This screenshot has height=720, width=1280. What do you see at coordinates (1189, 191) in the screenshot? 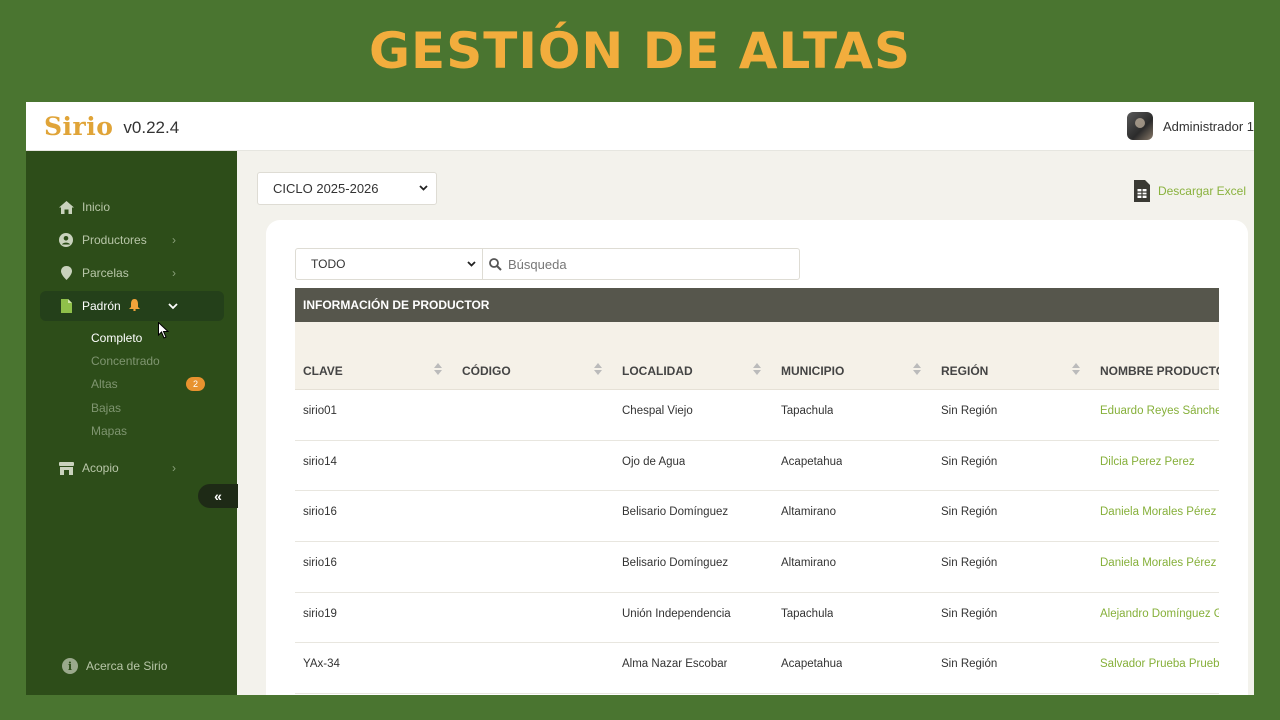
I see `download-excel-button: Descargar Excel` at bounding box center [1189, 191].